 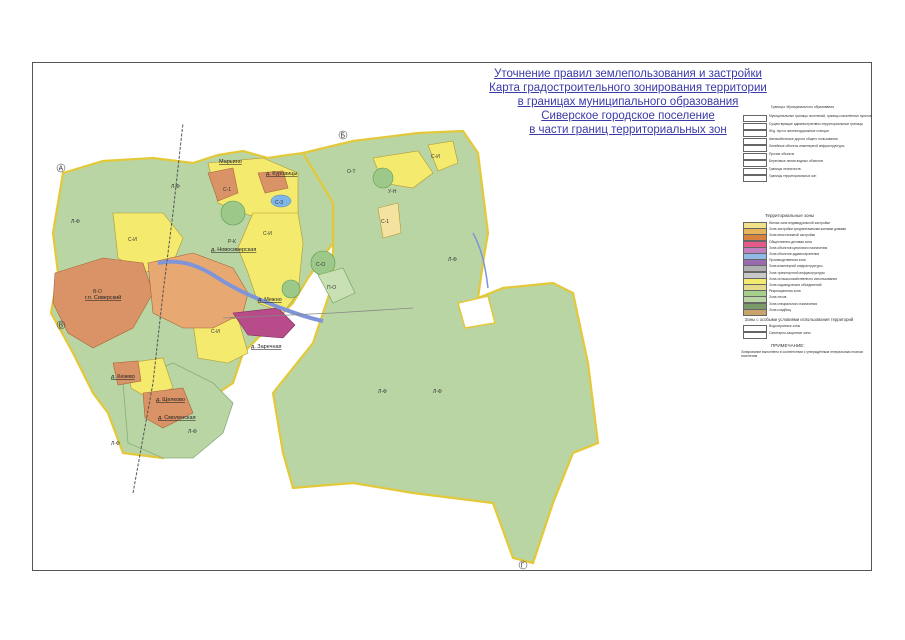 What do you see at coordinates (452, 260) in the screenshot?
I see `label-lf-east: Л-Ф` at bounding box center [452, 260].